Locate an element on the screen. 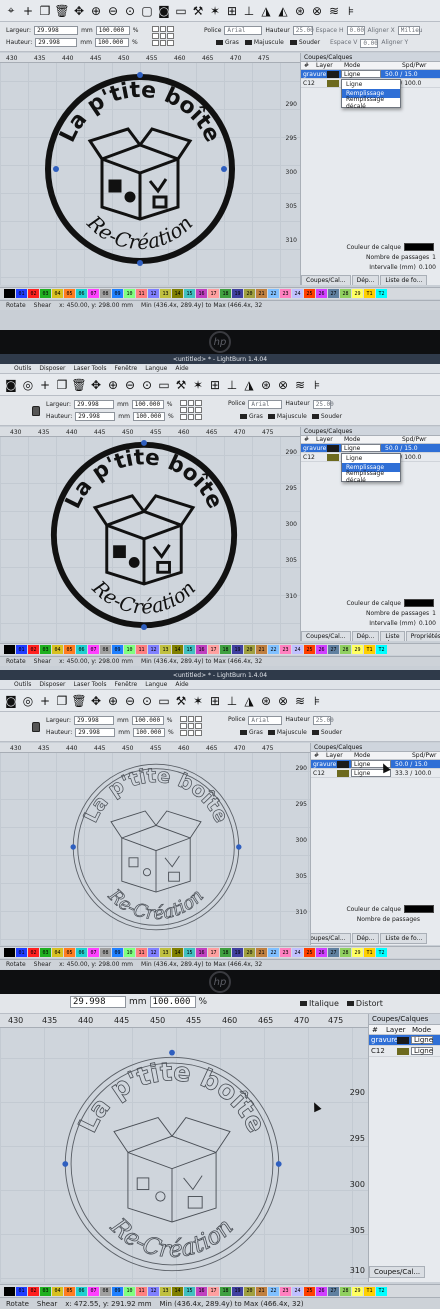 The width and height of the screenshot is (440, 1309). palette-color-05: 05 is located at coordinates (69, 952).